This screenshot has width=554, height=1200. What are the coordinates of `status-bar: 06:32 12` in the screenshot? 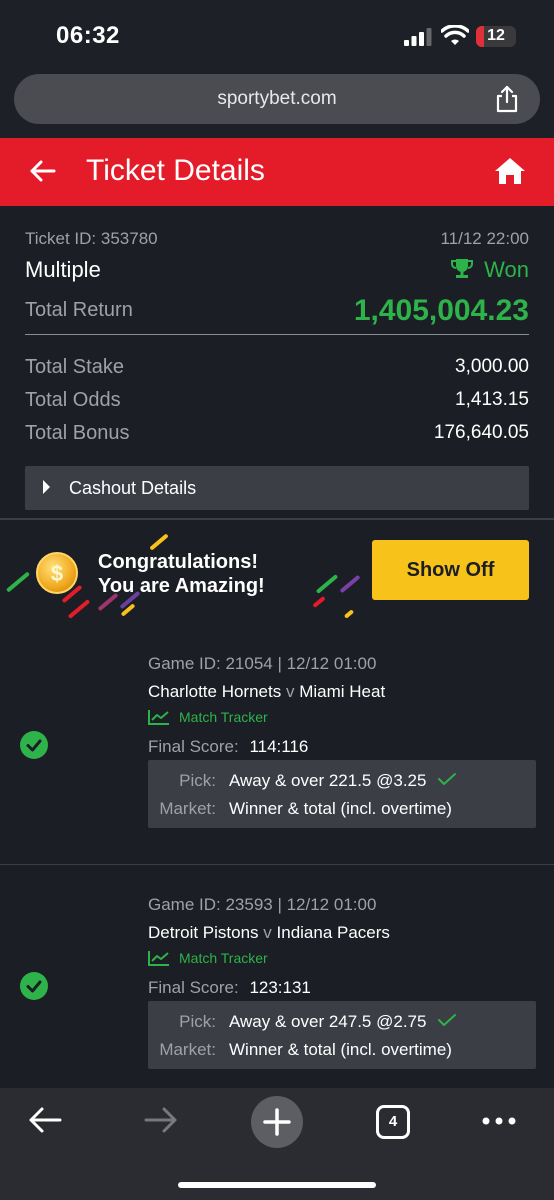 It's located at (277, 36).